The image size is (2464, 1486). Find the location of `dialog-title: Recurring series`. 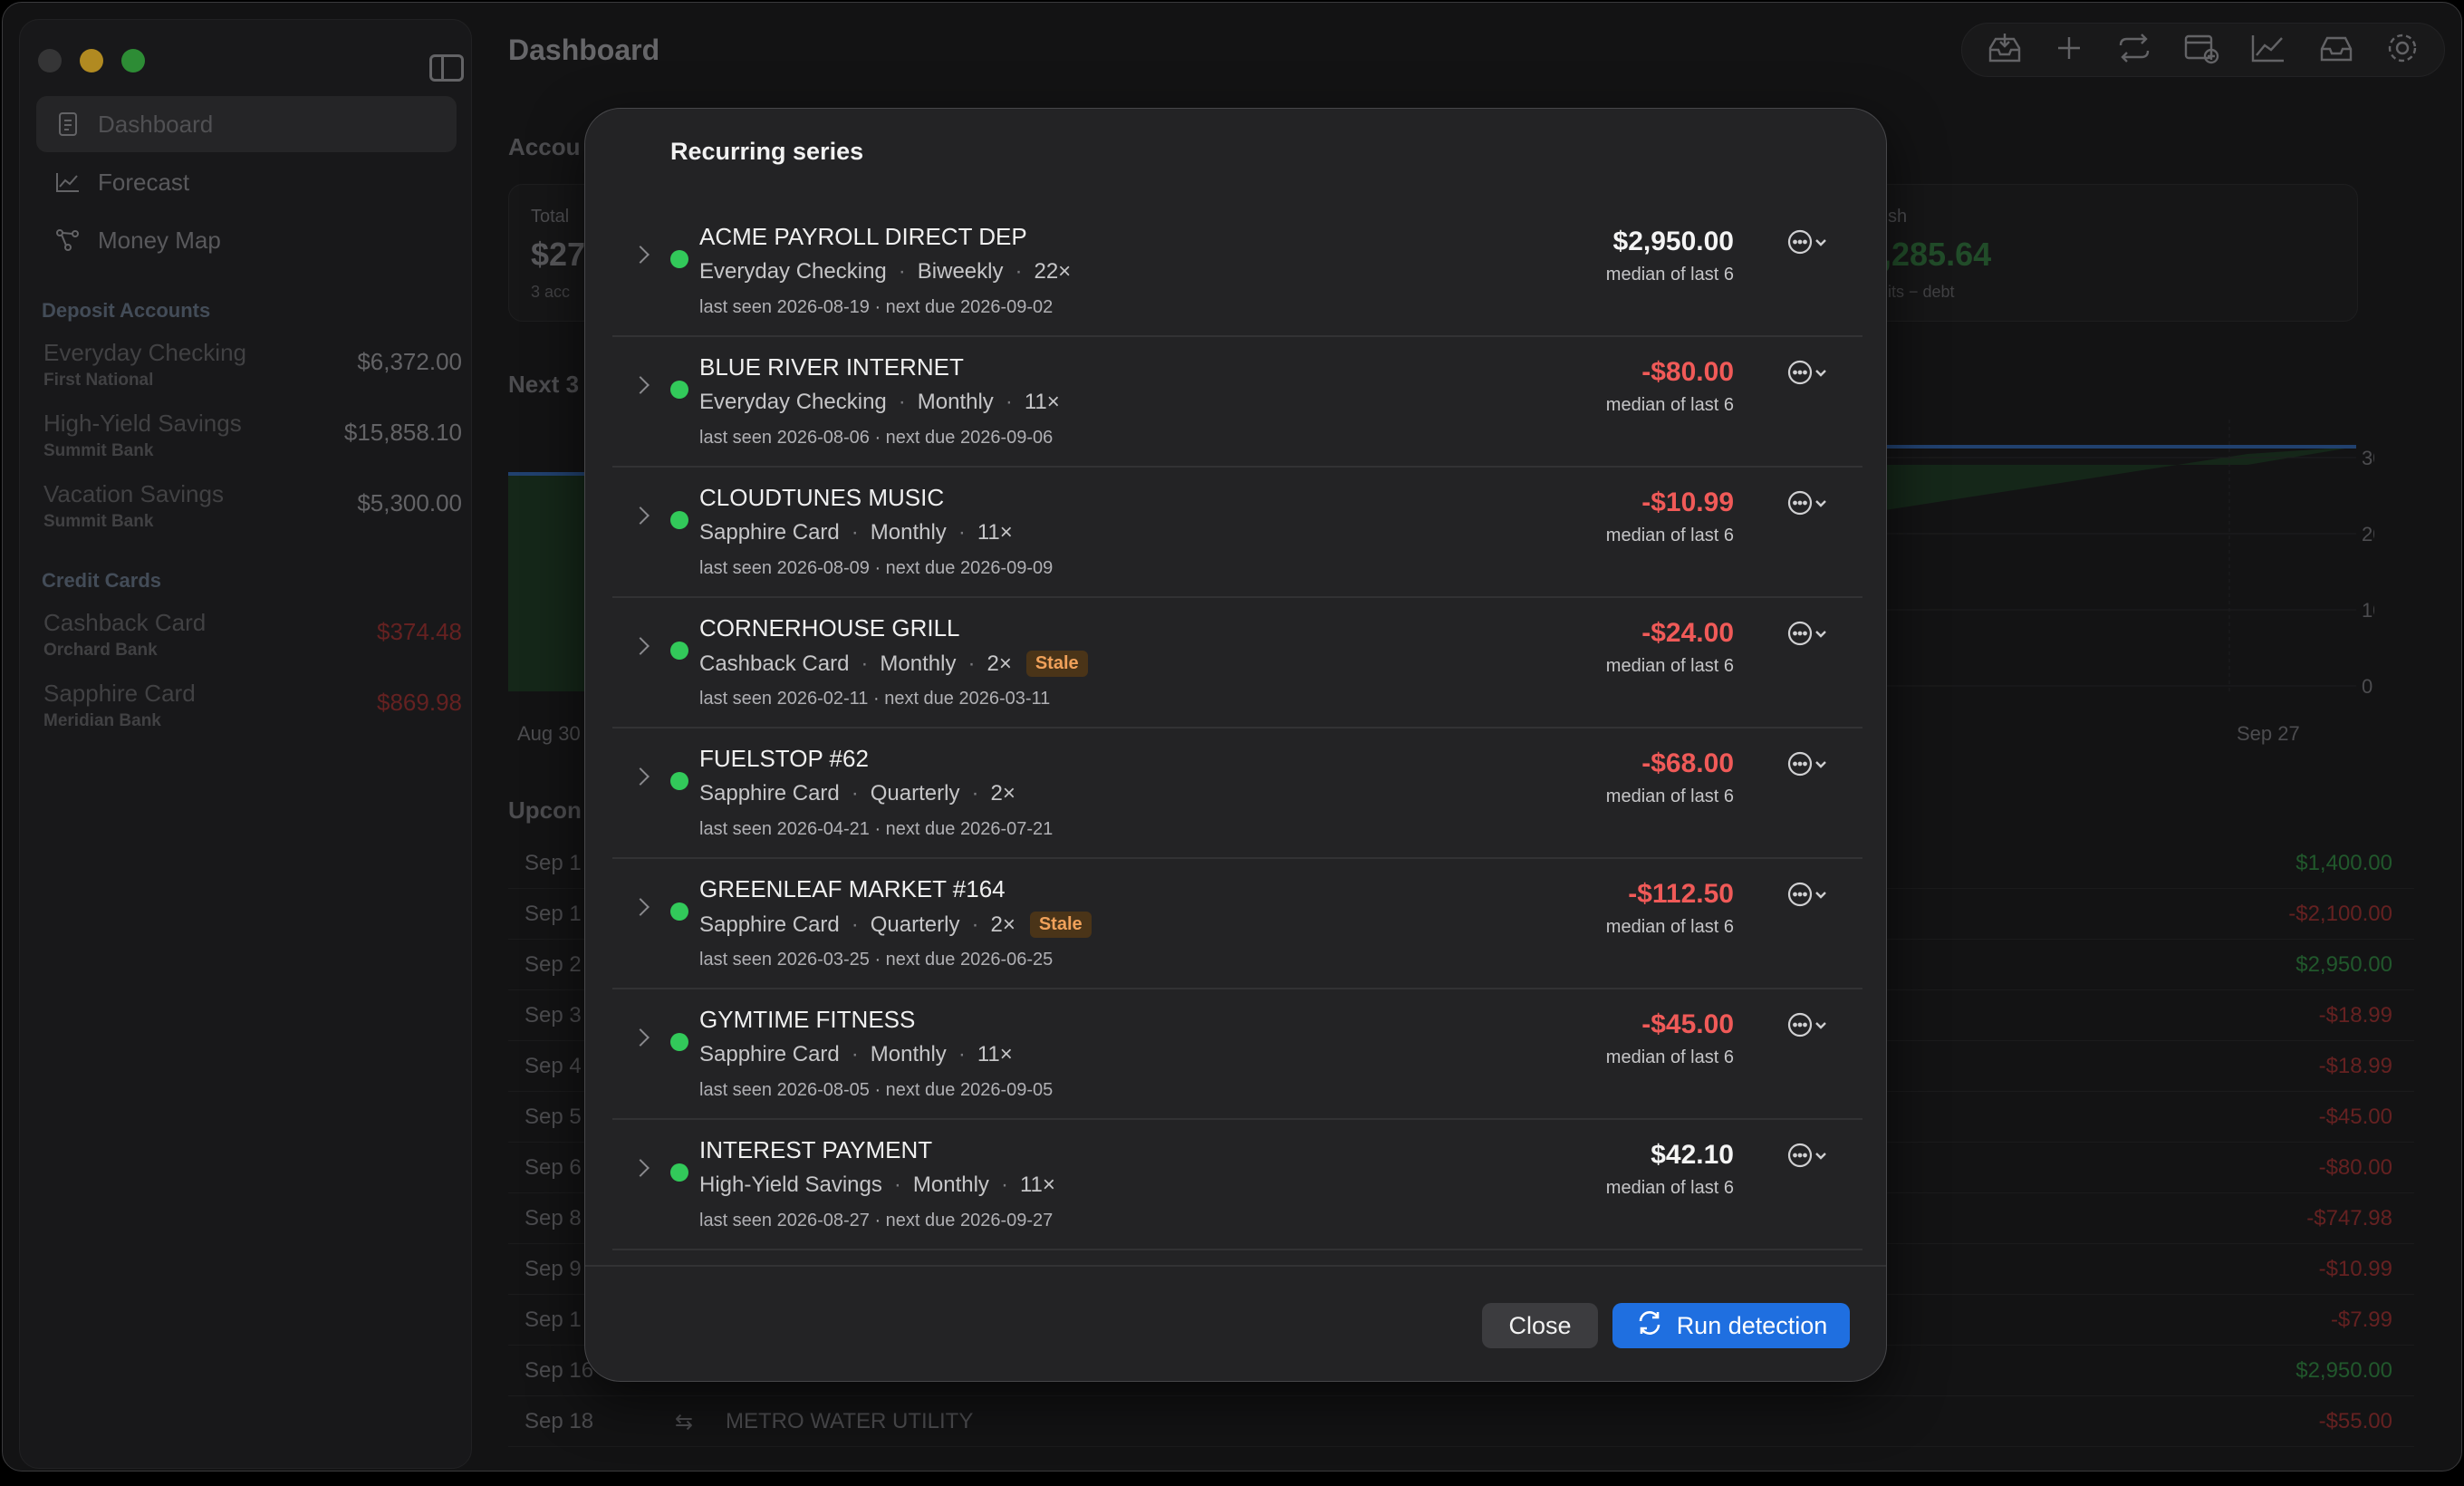

dialog-title: Recurring series is located at coordinates (767, 152).